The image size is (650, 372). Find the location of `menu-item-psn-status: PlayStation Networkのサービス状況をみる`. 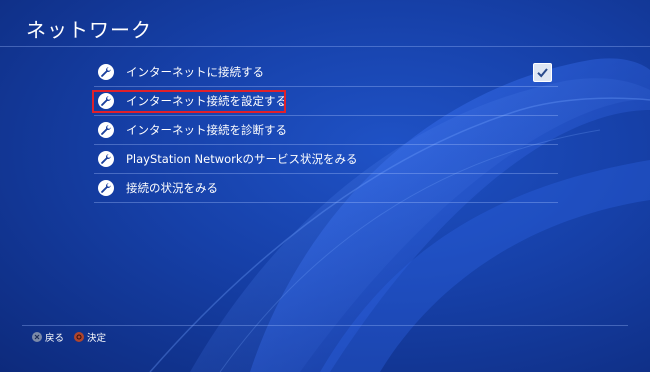

menu-item-psn-status: PlayStation Networkのサービス状況をみる is located at coordinates (326, 159).